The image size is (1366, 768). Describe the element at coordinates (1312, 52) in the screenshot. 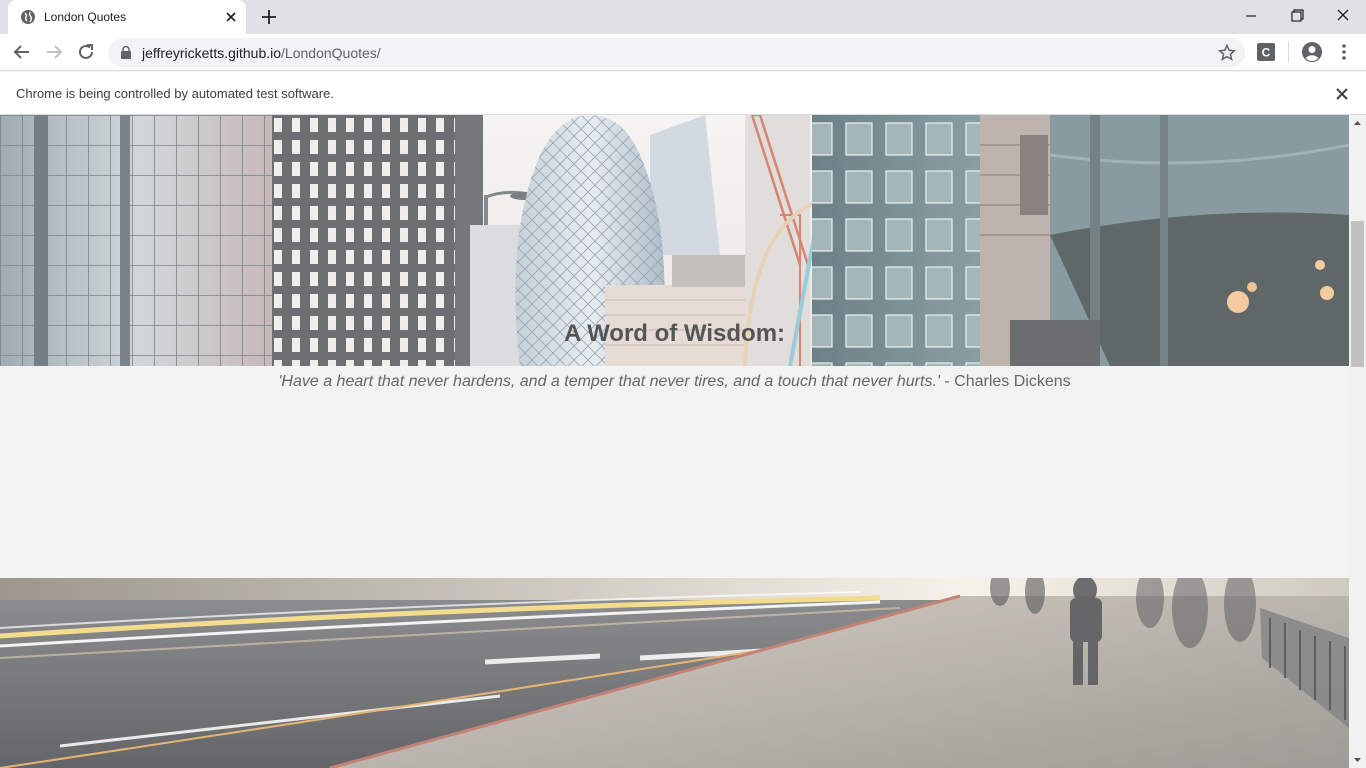

I see `account-icon` at that location.